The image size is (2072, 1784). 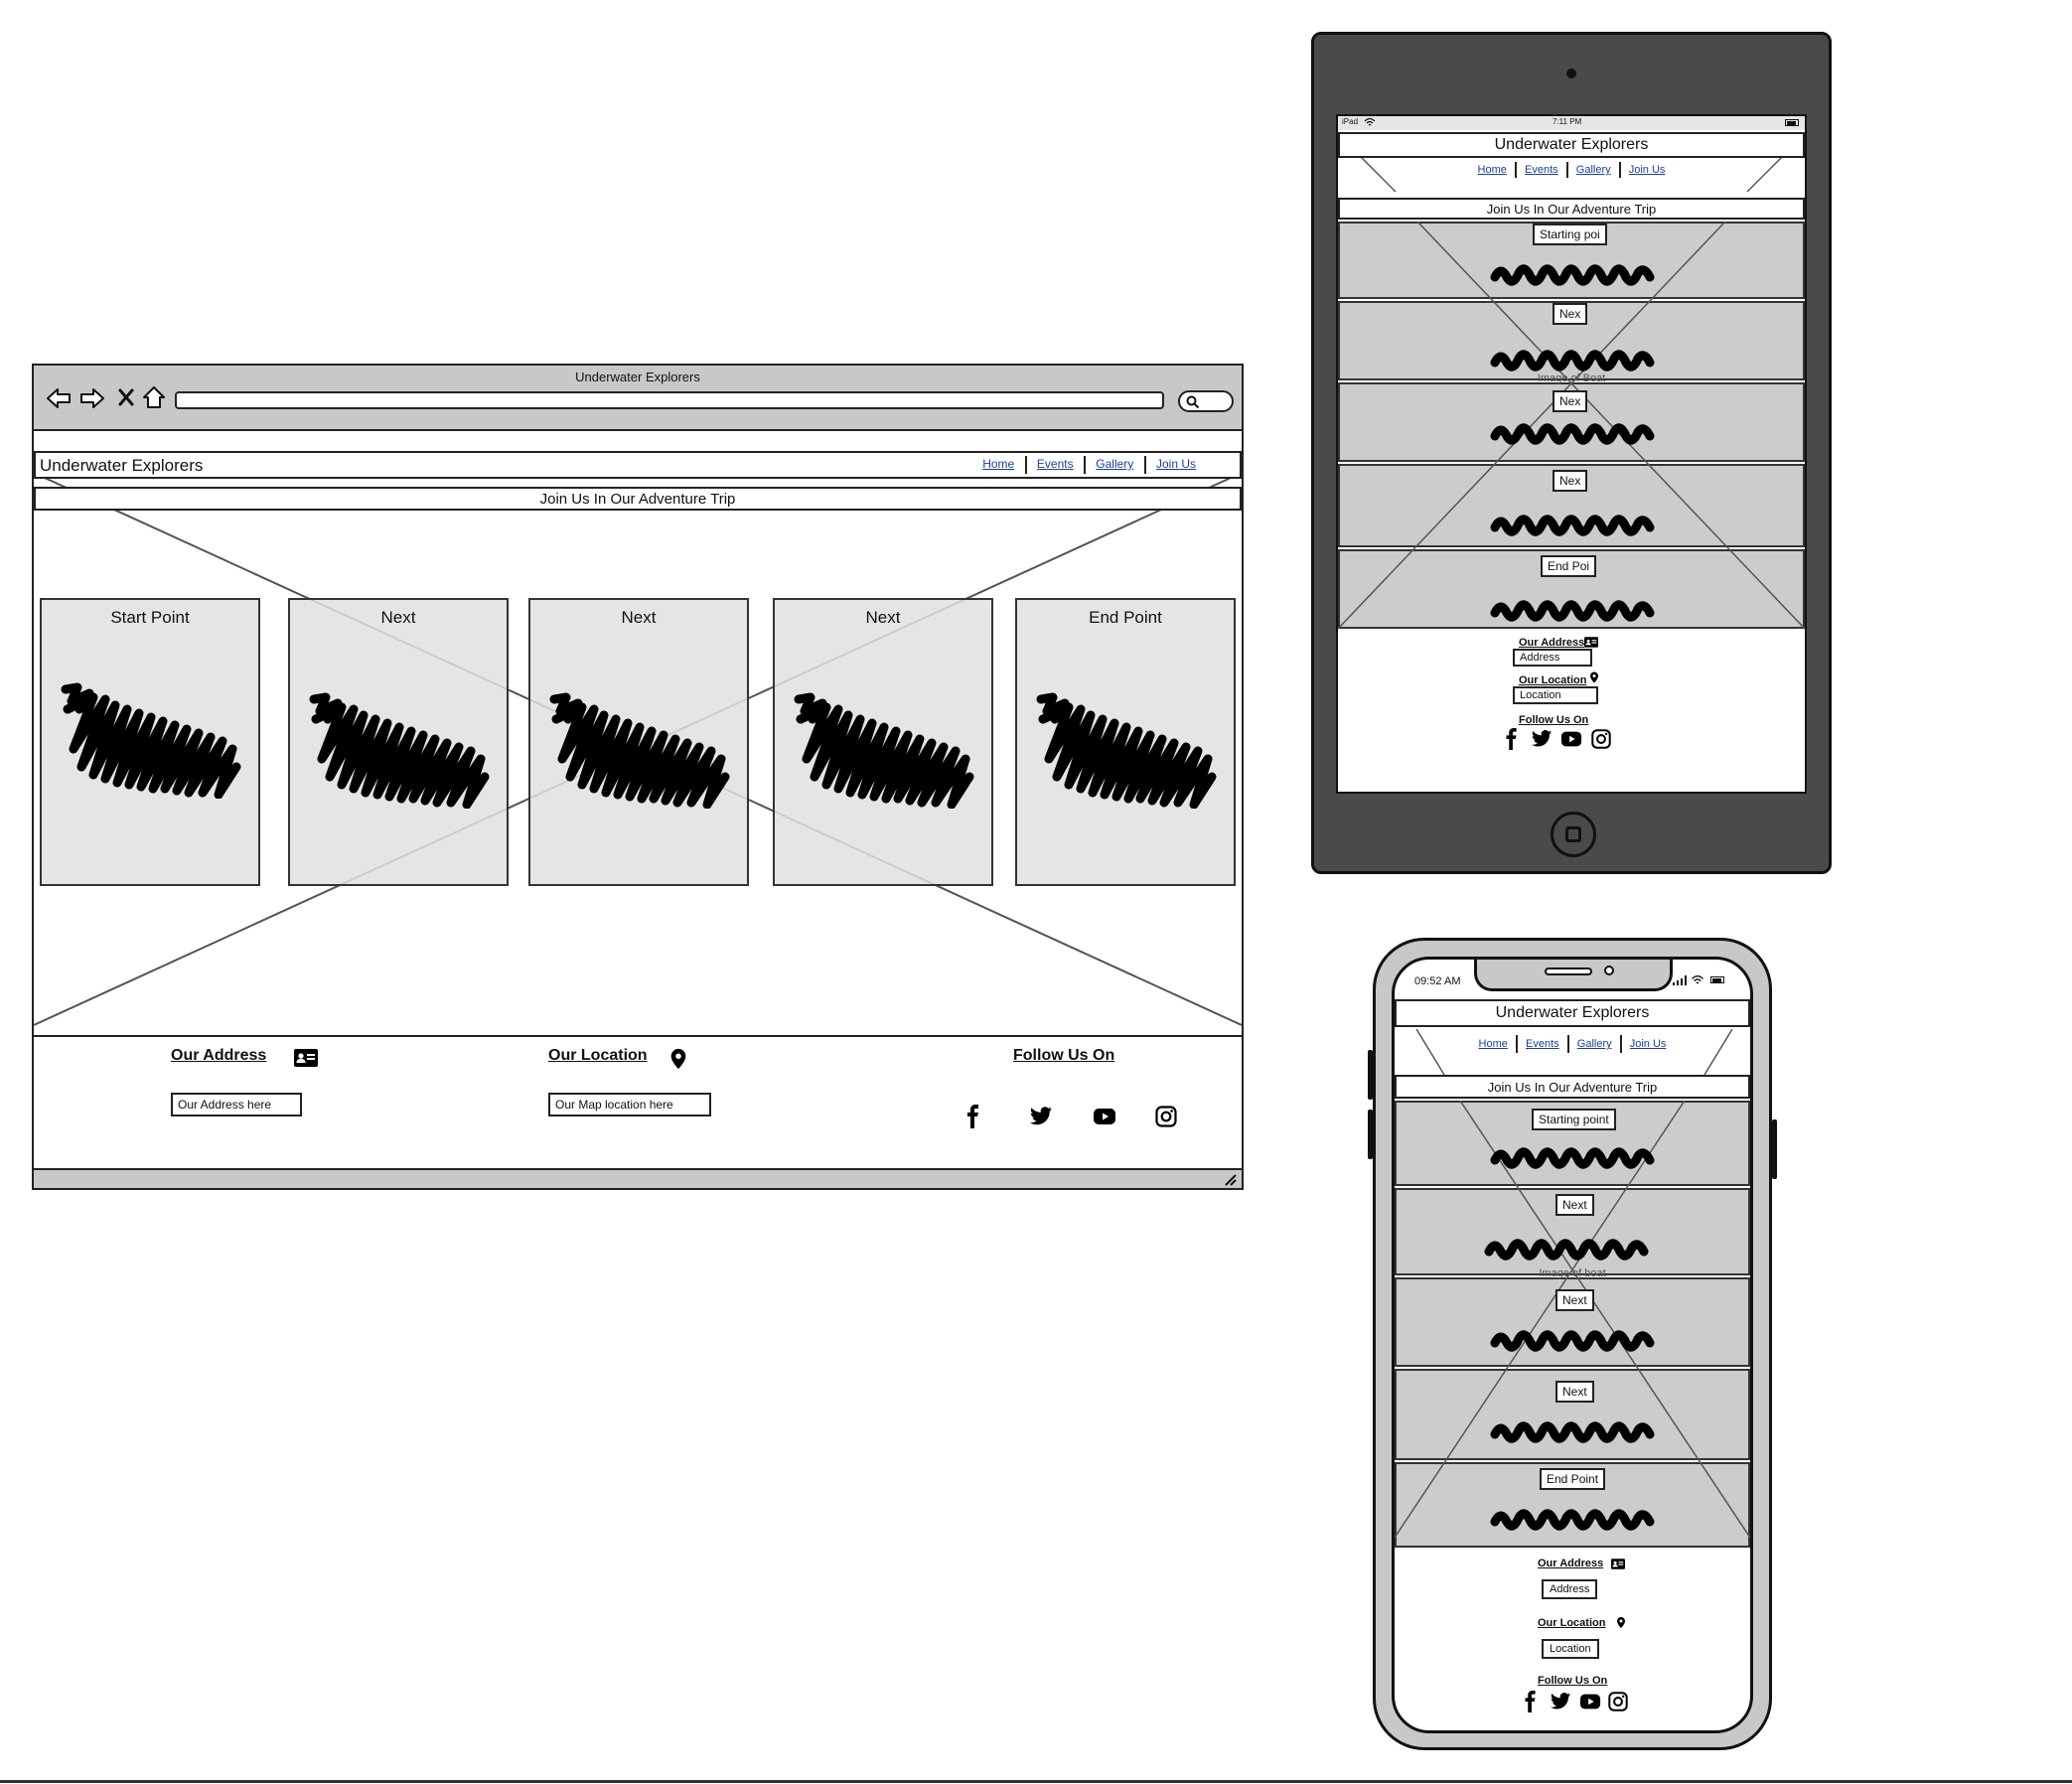 What do you see at coordinates (1574, 834) in the screenshot?
I see `home-button-icon` at bounding box center [1574, 834].